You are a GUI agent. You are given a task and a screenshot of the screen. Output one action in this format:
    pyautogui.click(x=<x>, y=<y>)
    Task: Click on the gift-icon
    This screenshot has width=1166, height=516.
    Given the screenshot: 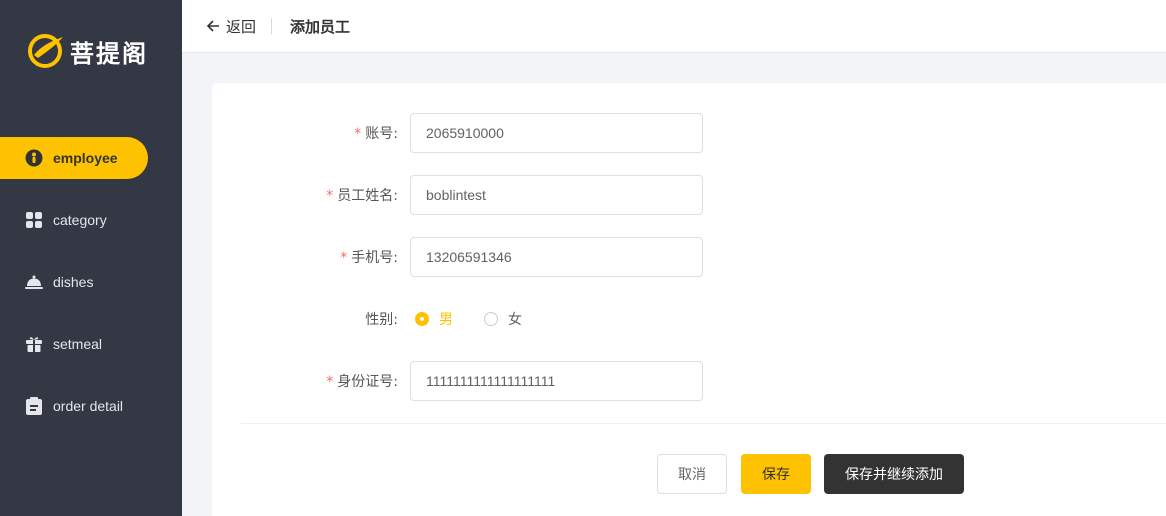 What is the action you would take?
    pyautogui.click(x=34, y=344)
    